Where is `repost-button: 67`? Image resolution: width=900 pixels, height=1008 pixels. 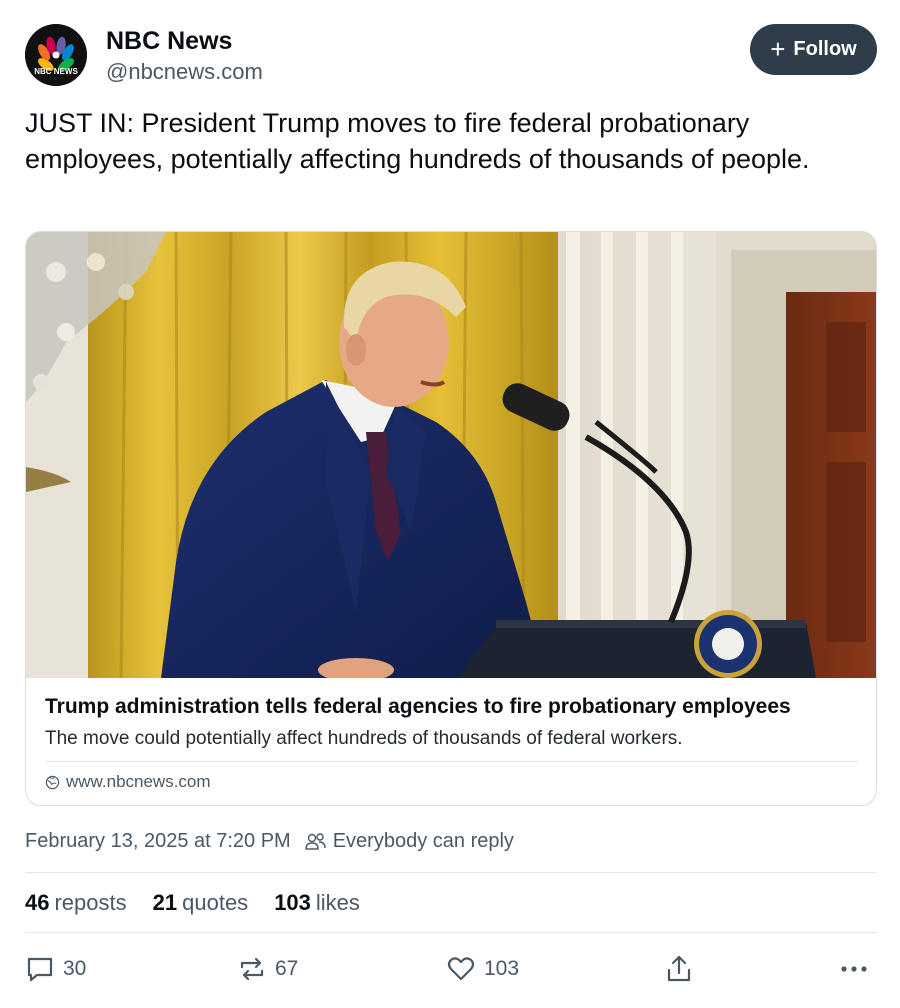 repost-button: 67 is located at coordinates (267, 969).